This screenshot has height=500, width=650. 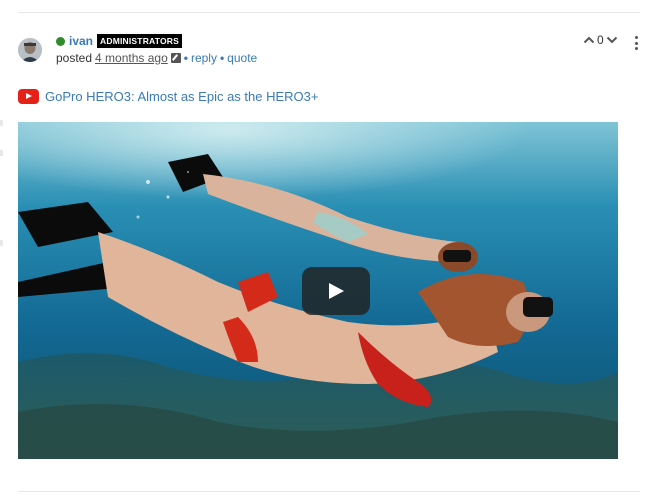 What do you see at coordinates (336, 291) in the screenshot?
I see `play-button` at bounding box center [336, 291].